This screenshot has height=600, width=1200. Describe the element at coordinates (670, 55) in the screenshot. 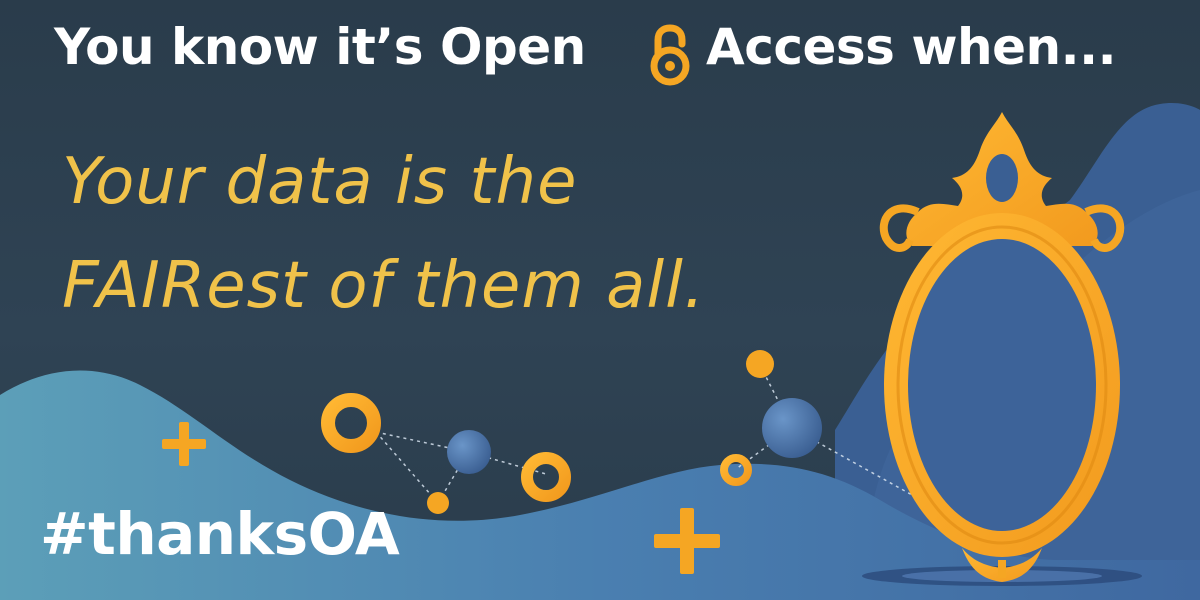

I see `open-access-lock-icon` at that location.